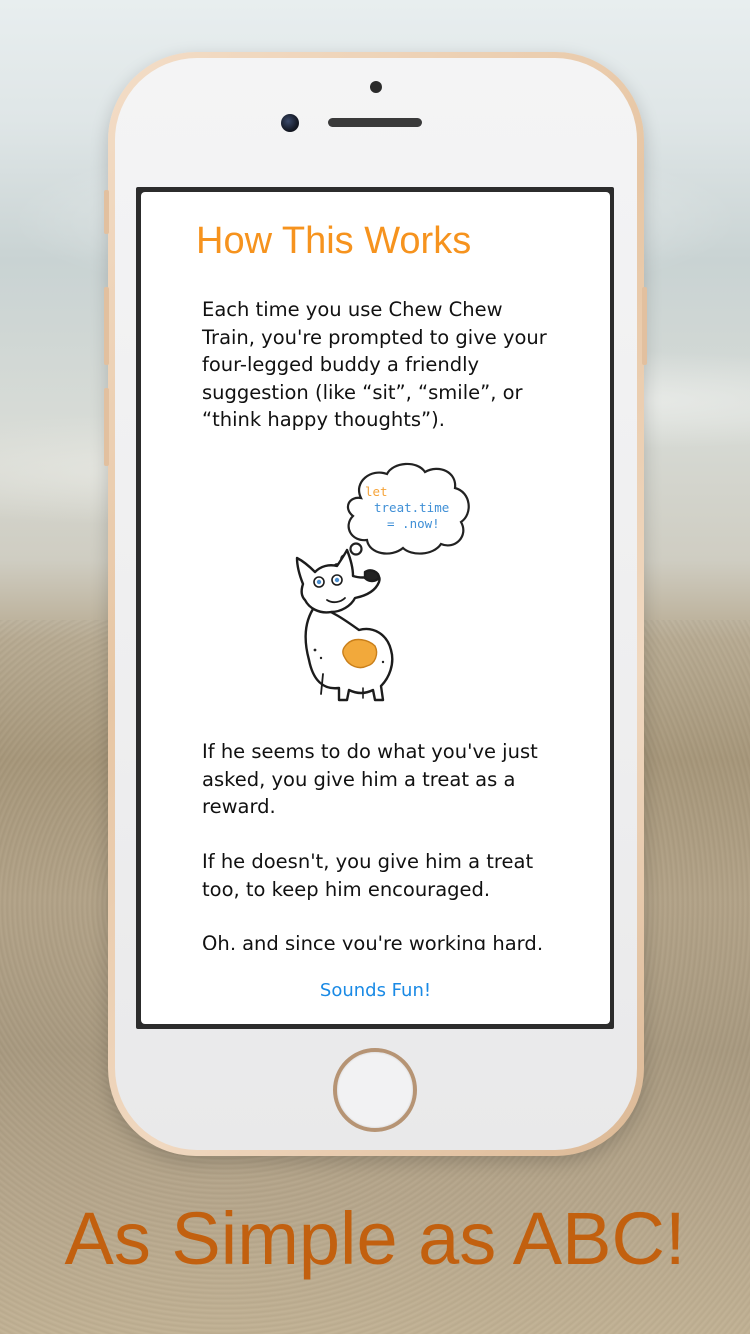 This screenshot has height=1334, width=750. Describe the element at coordinates (334, 241) in the screenshot. I see `modal-title: How This Works` at that location.